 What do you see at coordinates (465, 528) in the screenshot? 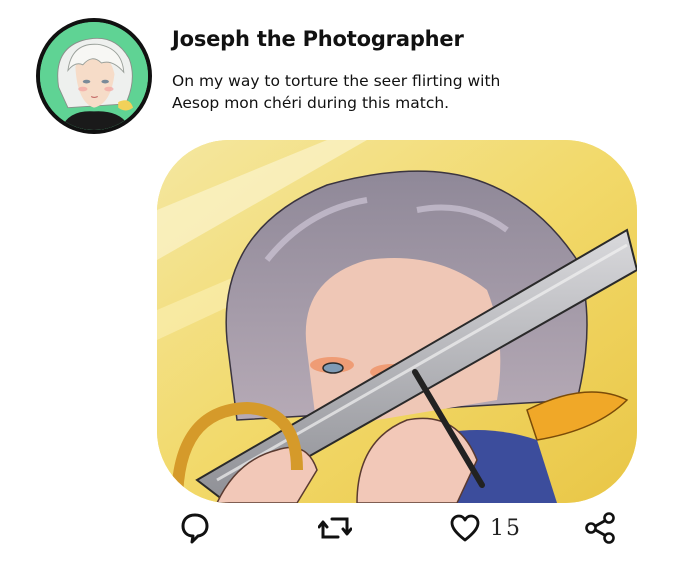
I see `heart-icon` at bounding box center [465, 528].